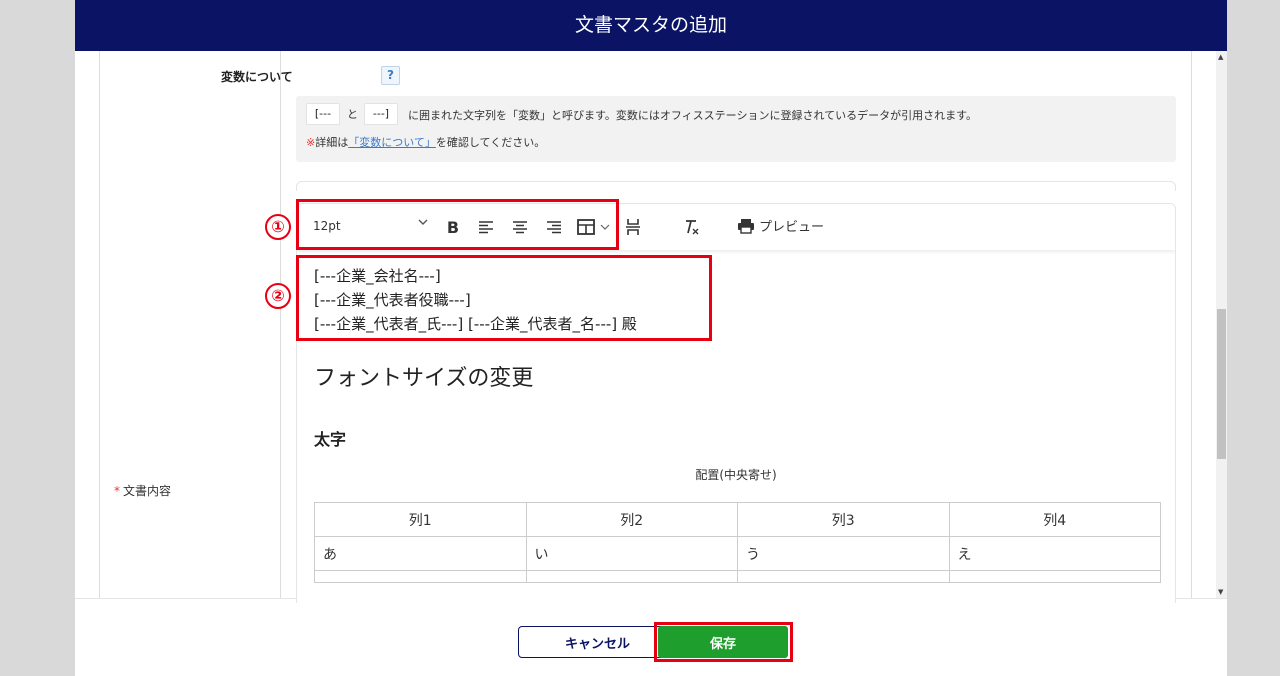 The height and width of the screenshot is (676, 1280). I want to click on required-mark: *, so click(117, 491).